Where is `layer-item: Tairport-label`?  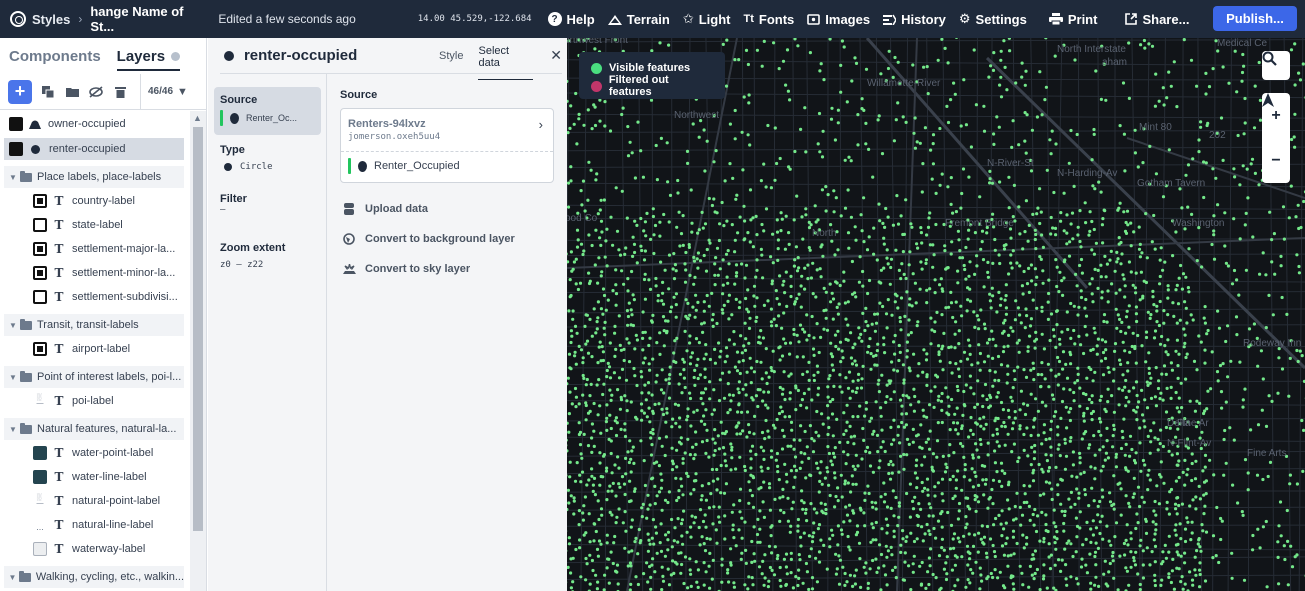
layer-item: Tairport-label is located at coordinates (94, 349).